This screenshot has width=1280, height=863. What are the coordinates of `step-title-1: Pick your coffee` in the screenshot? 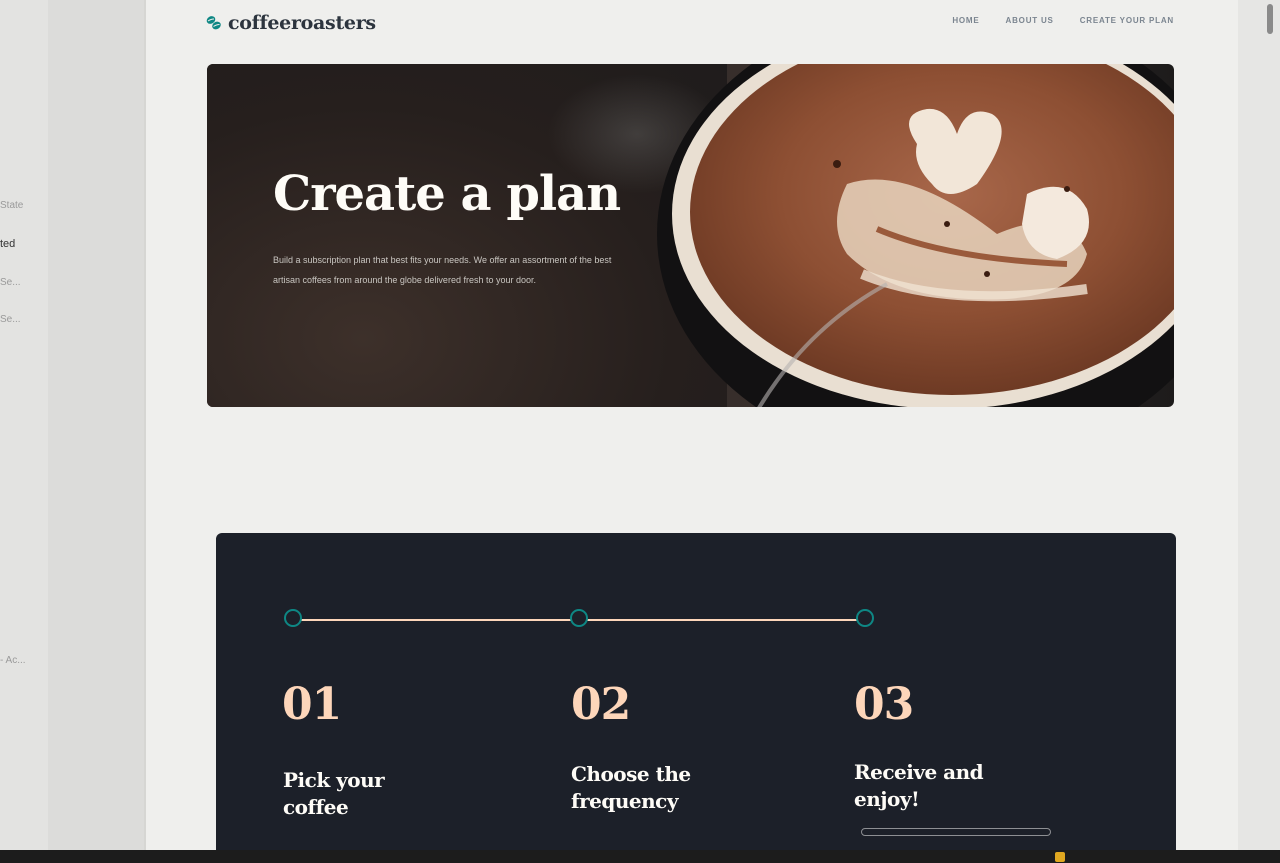 It's located at (334, 793).